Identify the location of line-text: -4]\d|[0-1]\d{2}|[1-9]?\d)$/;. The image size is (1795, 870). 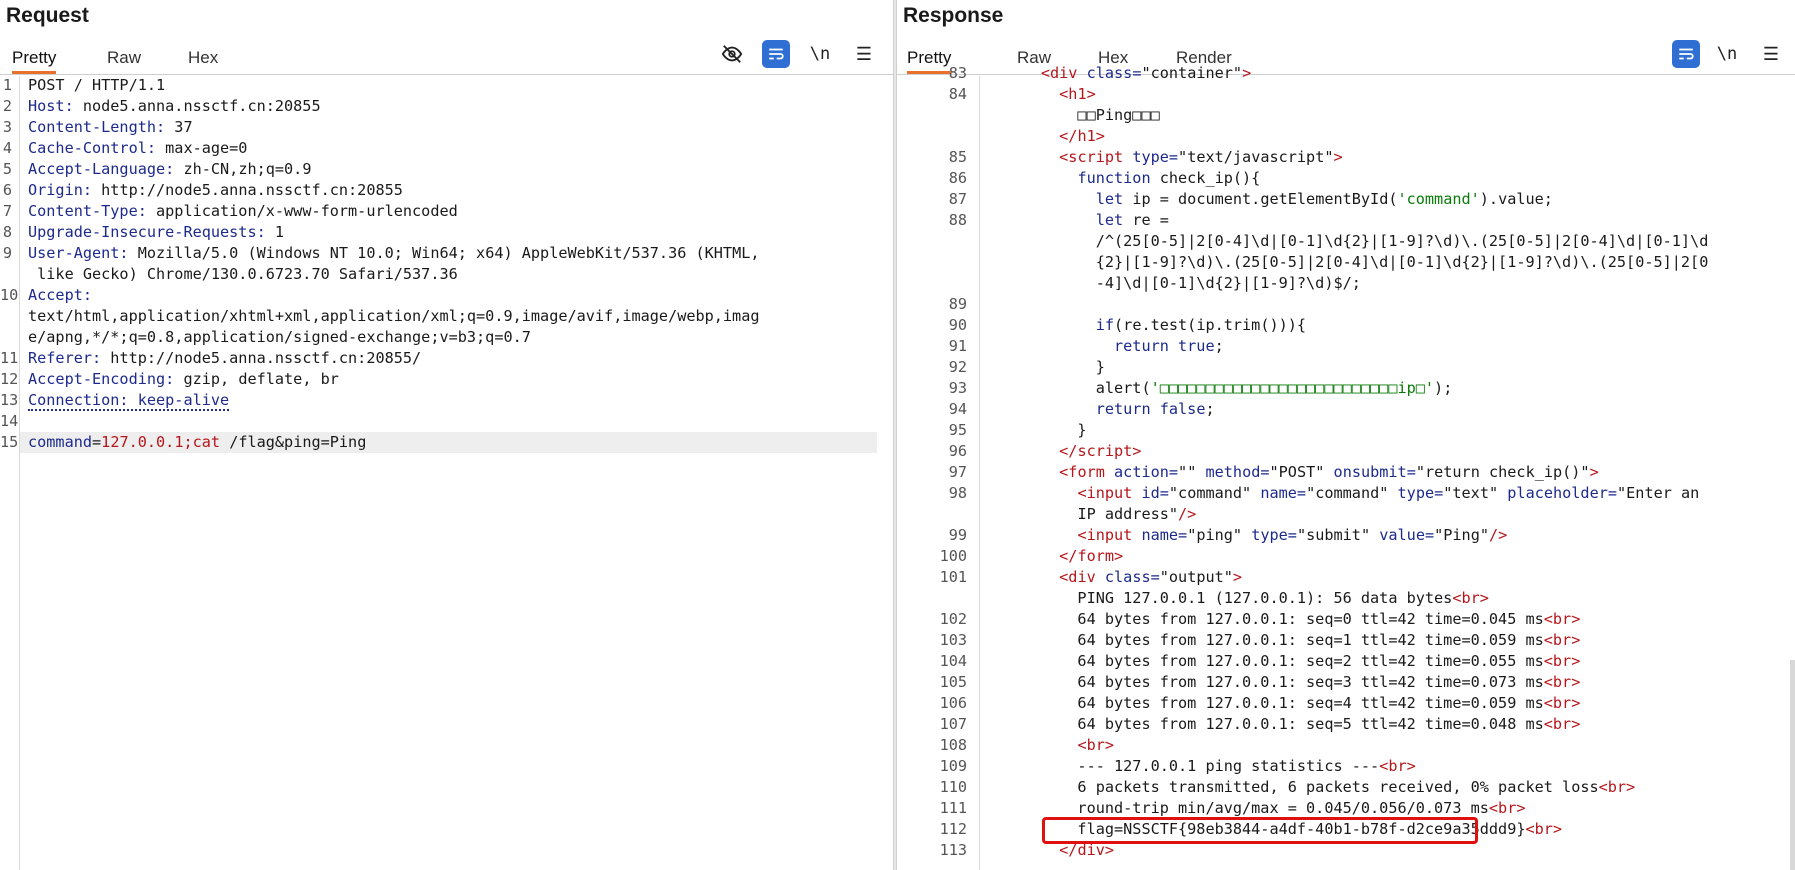
(1173, 283).